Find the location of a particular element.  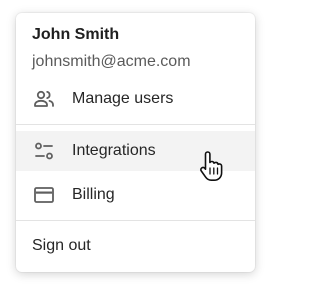

sliders-icon is located at coordinates (44, 151).